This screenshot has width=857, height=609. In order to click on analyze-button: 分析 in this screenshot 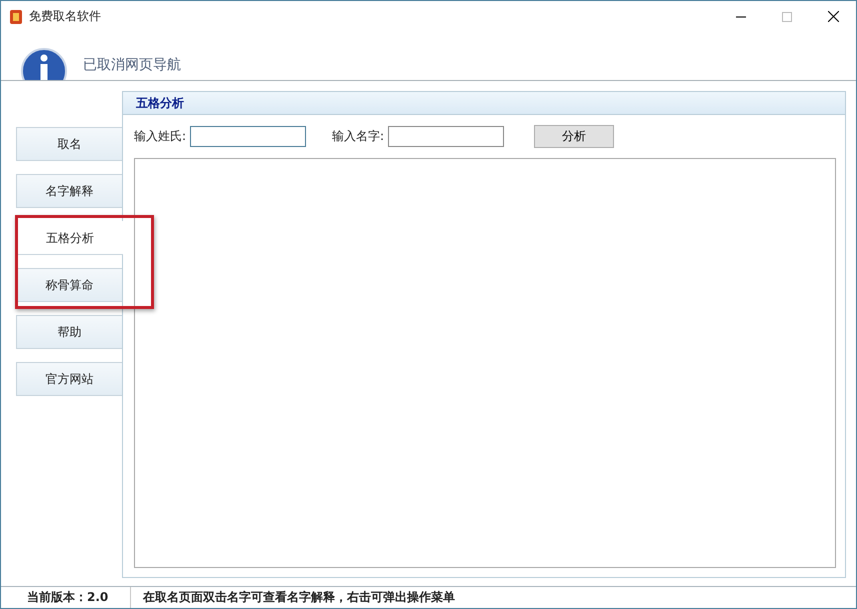, I will do `click(574, 136)`.